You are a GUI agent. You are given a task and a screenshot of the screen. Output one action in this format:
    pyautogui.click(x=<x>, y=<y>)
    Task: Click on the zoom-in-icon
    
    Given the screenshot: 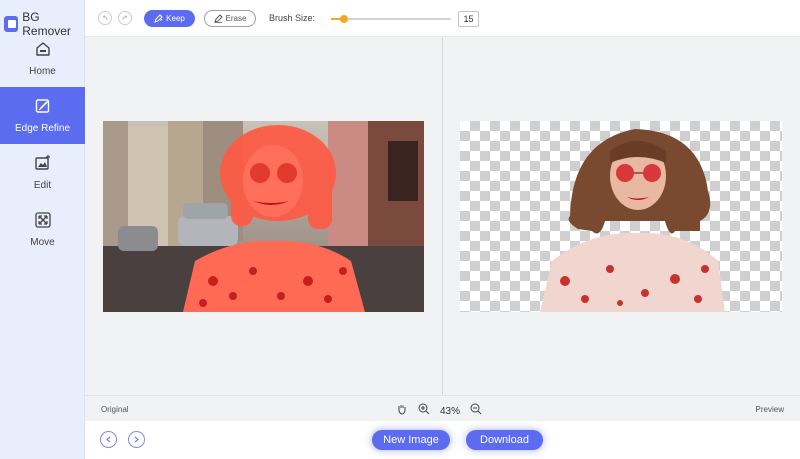 What is the action you would take?
    pyautogui.click(x=424, y=409)
    